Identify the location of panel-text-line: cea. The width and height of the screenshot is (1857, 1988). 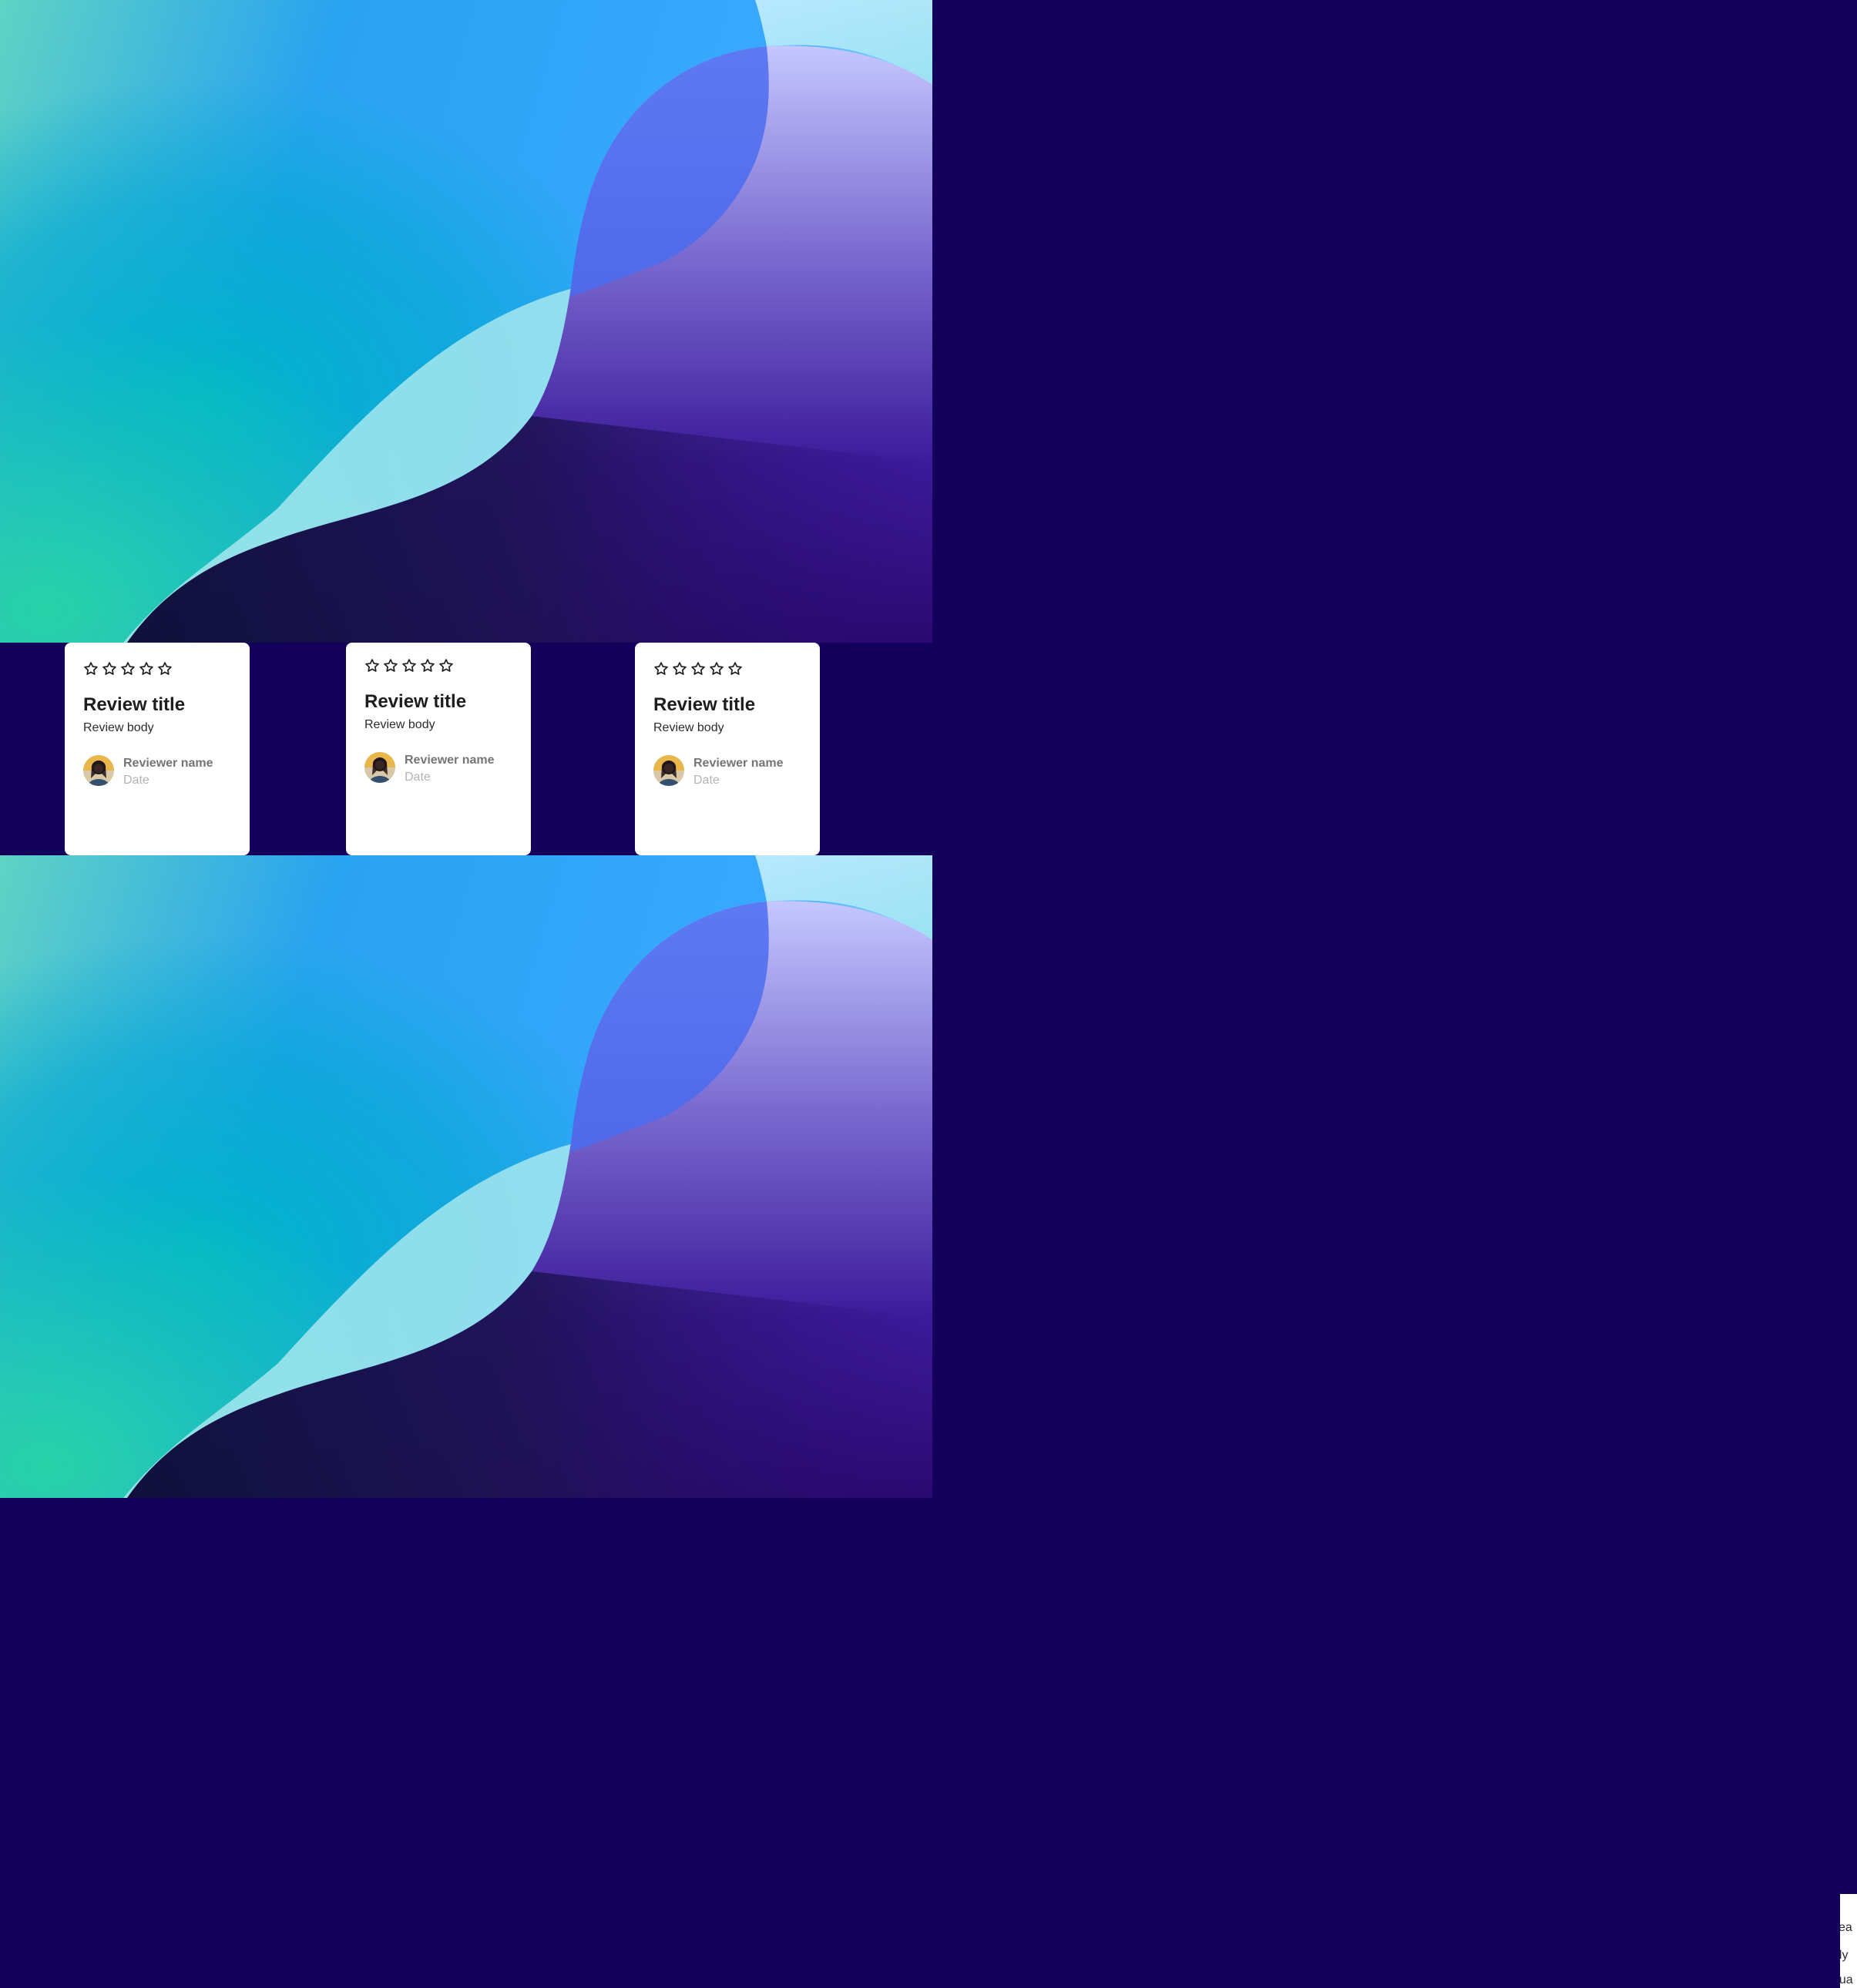
(1846, 1927).